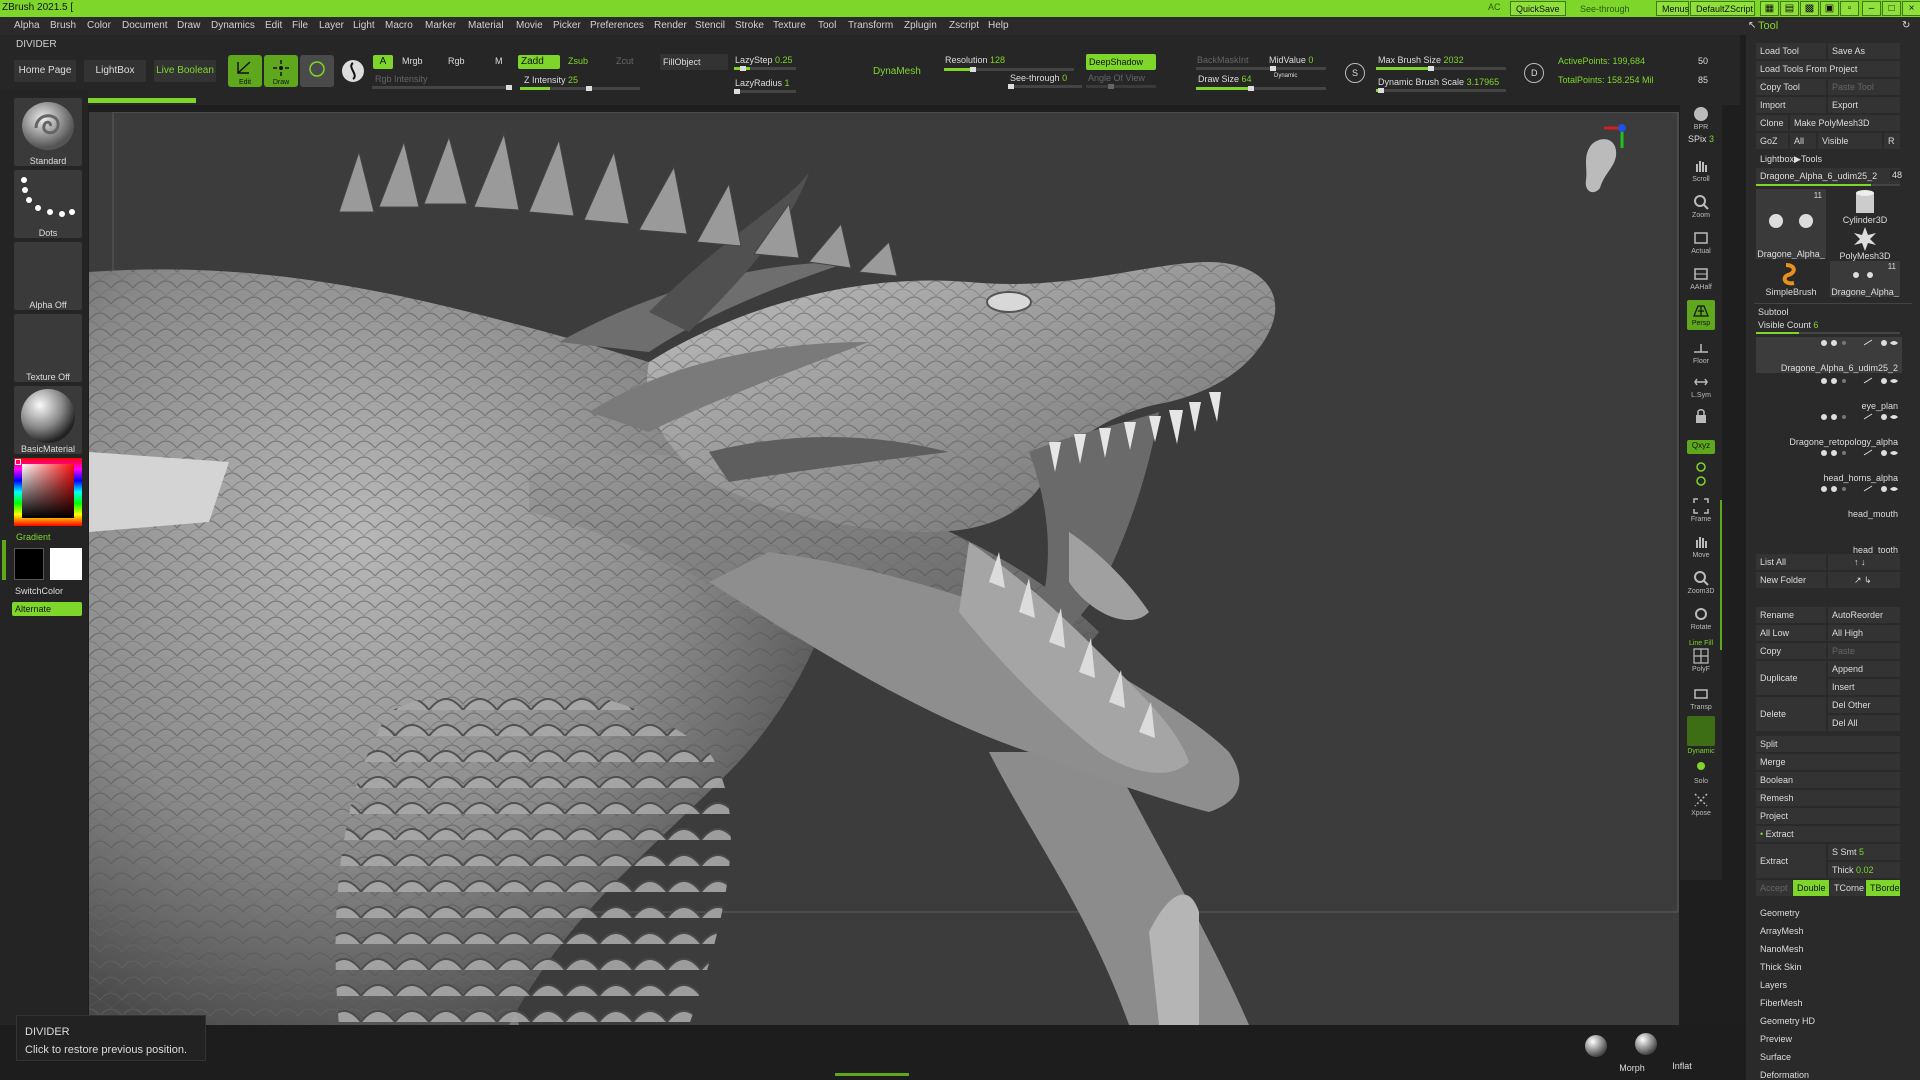 This screenshot has height=1080, width=1920. Describe the element at coordinates (1829, 355) in the screenshot. I see `subtool-item-dragone-alpha: Dragone_Alpha_6_udim25_2` at that location.